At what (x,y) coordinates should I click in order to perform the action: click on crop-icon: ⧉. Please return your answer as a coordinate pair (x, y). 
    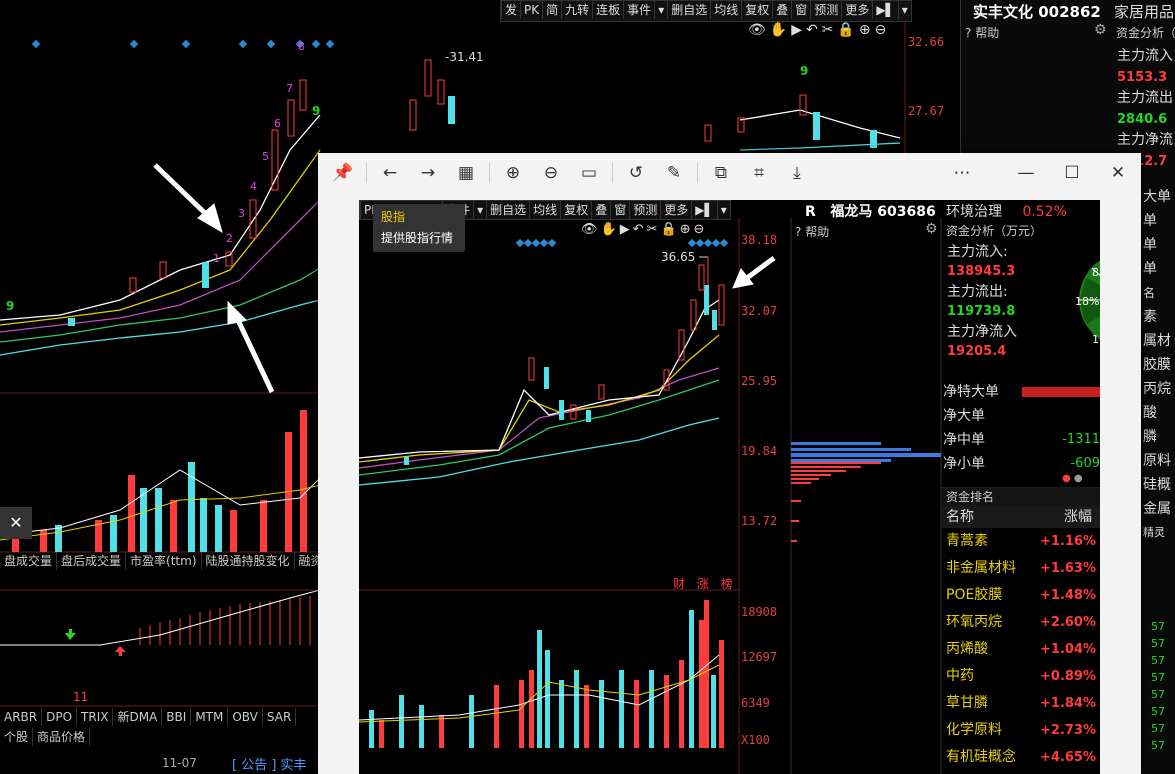
    Looking at the image, I should click on (721, 173).